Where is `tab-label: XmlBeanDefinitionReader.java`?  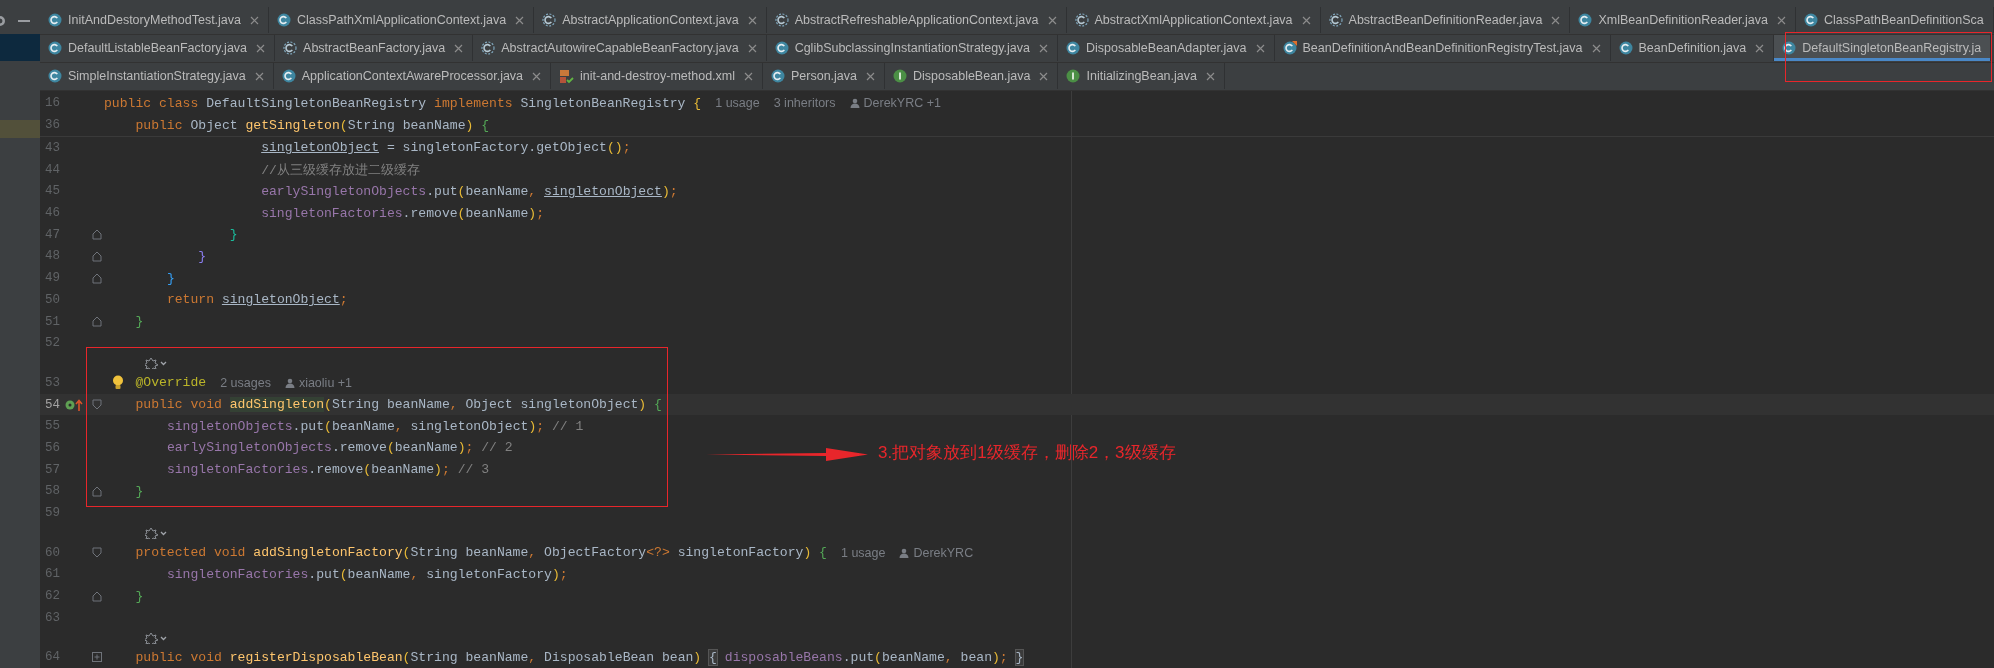 tab-label: XmlBeanDefinitionReader.java is located at coordinates (1683, 20).